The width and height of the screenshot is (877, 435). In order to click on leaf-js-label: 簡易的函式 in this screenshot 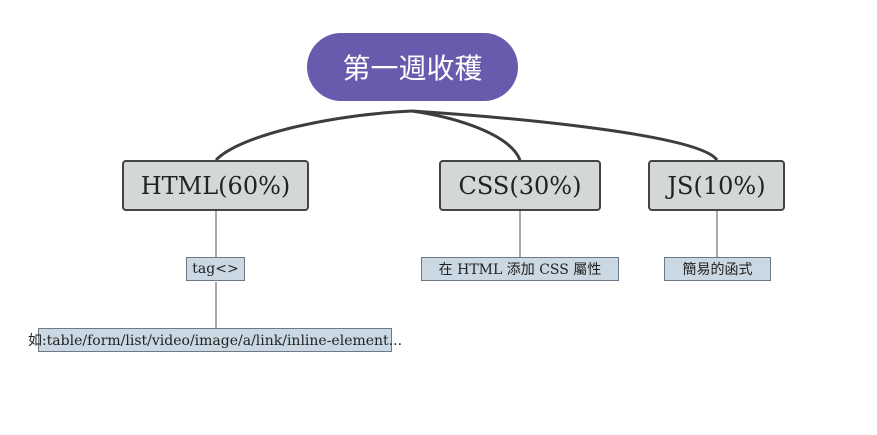, I will do `click(717, 270)`.